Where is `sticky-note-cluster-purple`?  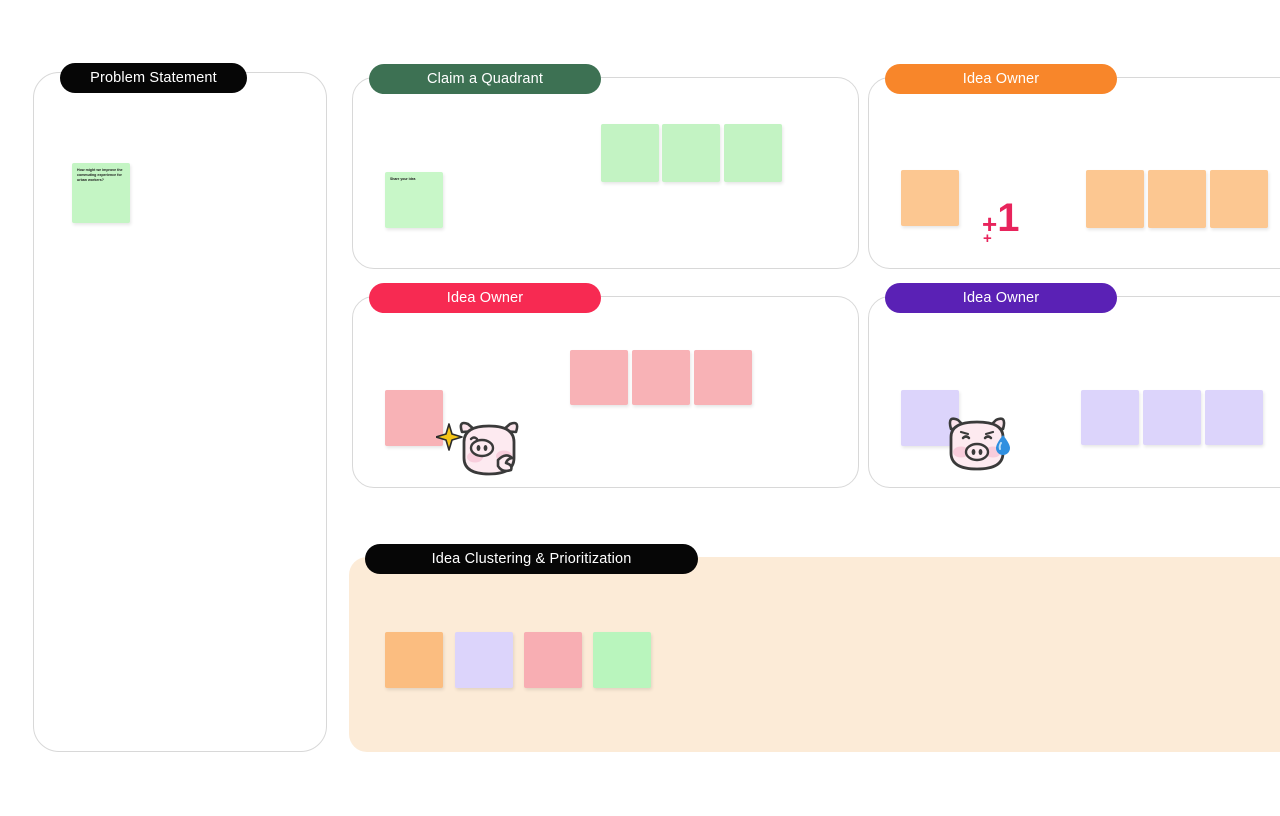
sticky-note-cluster-purple is located at coordinates (484, 660).